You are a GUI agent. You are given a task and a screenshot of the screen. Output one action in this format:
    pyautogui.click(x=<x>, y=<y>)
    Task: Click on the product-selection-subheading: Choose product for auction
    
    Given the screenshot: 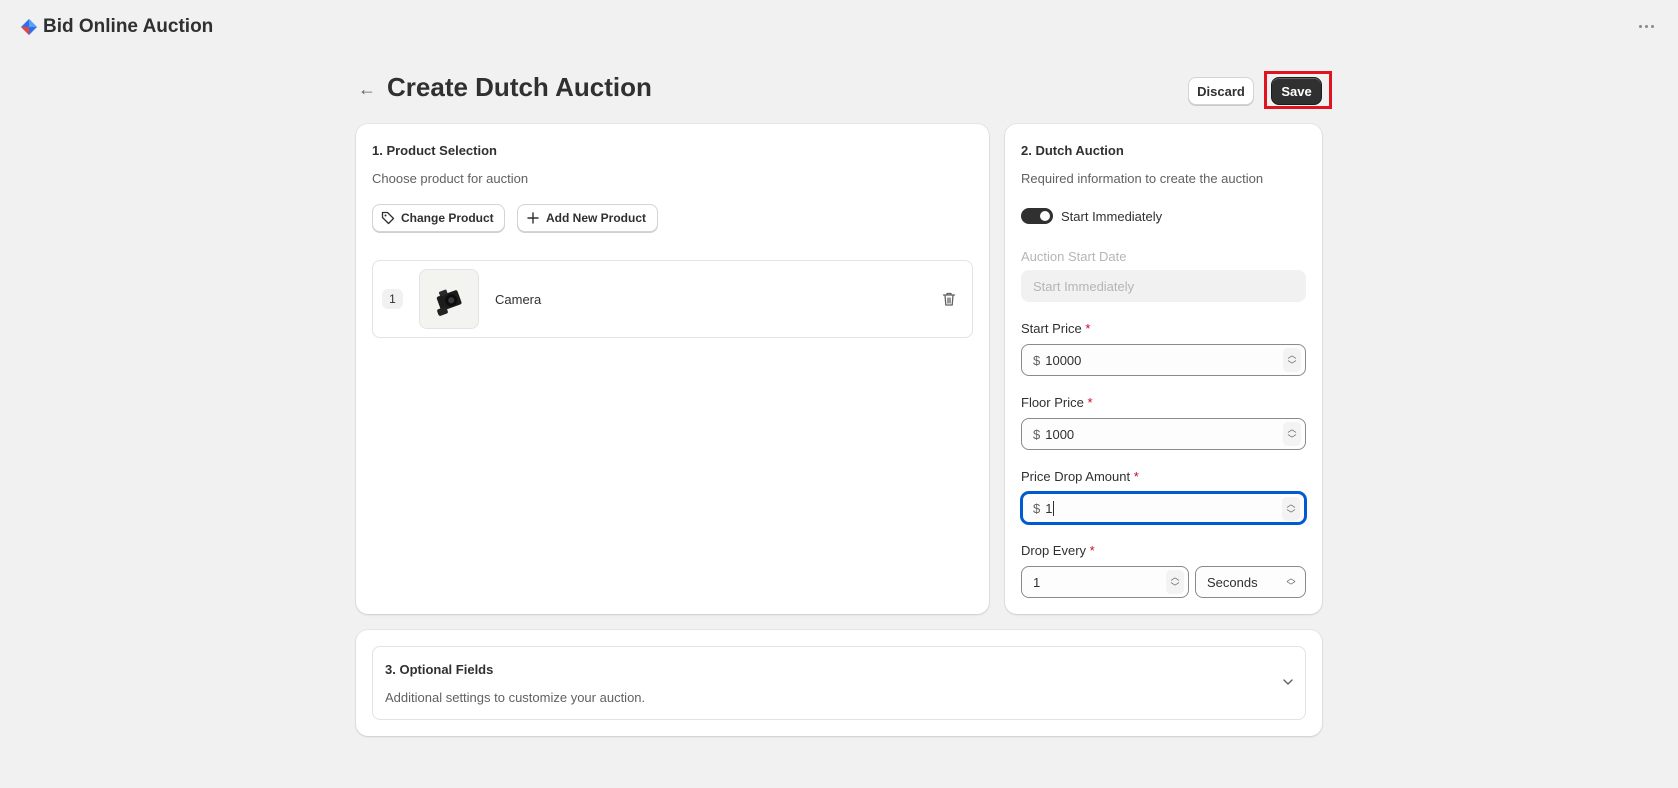 What is the action you would take?
    pyautogui.click(x=450, y=178)
    